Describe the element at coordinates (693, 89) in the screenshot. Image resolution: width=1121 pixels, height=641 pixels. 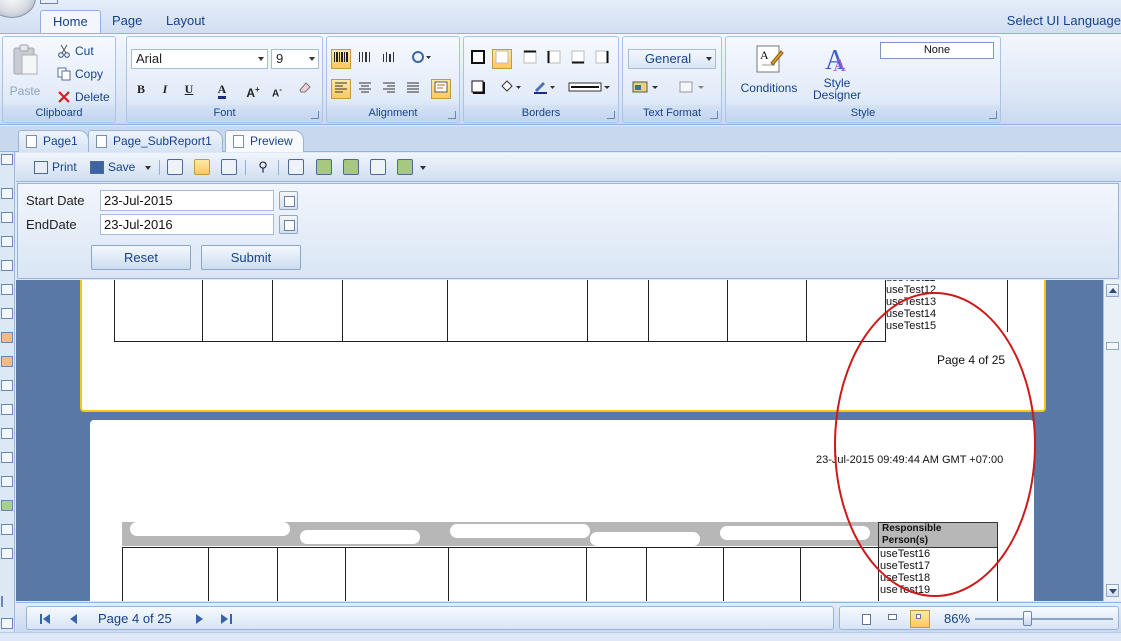
I see `format-options-button` at that location.